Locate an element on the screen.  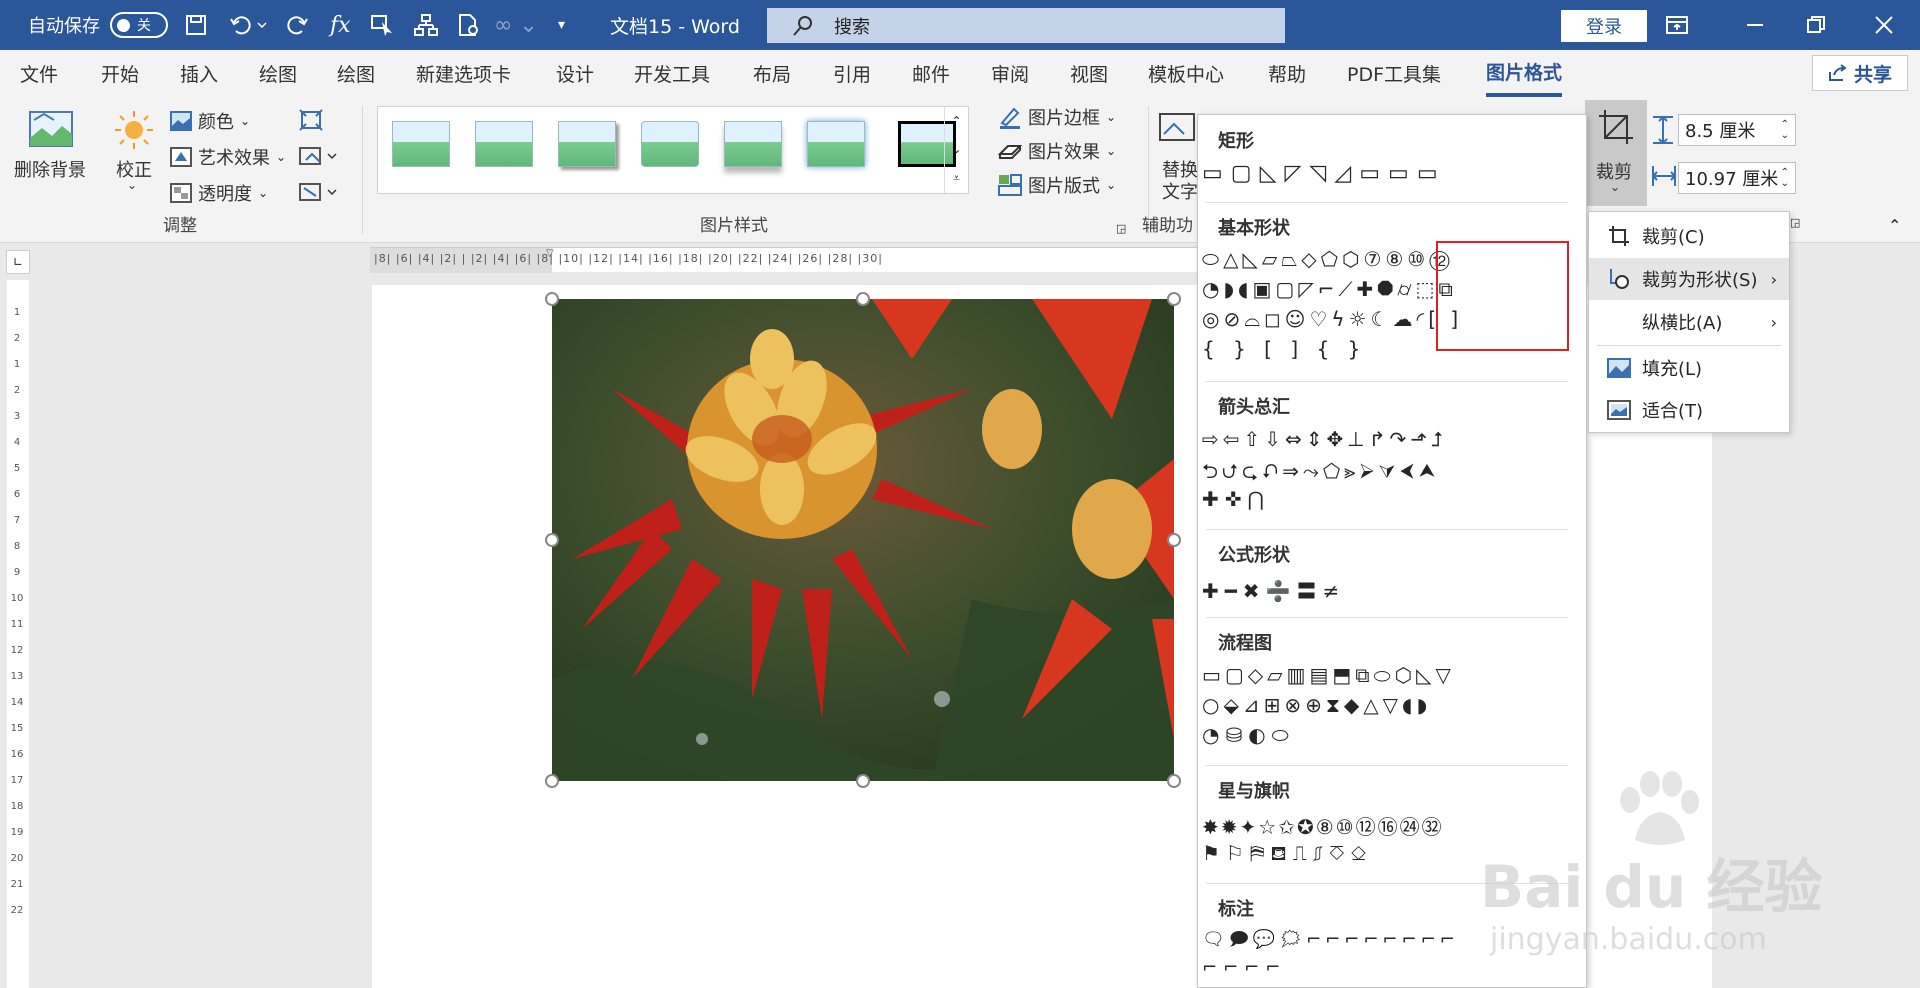
shape-row-rectangles: ▭▢◺◸◹◿▭▭▭ is located at coordinates (1392, 176).